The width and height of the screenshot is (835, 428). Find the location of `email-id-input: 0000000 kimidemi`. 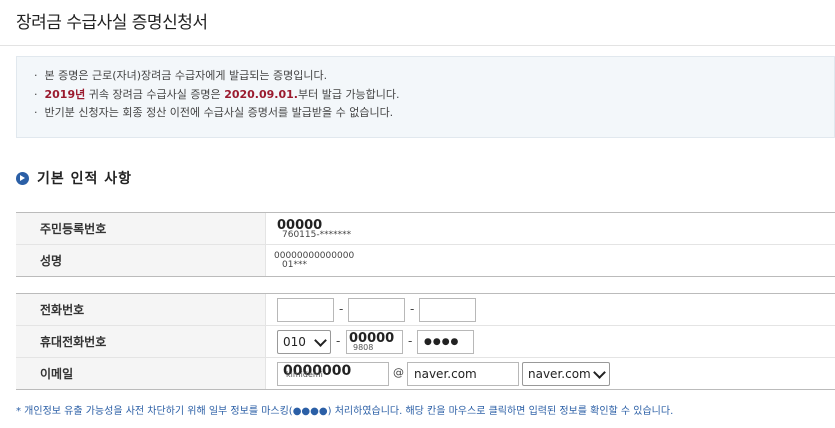

email-id-input: 0000000 kimidemi is located at coordinates (333, 374).